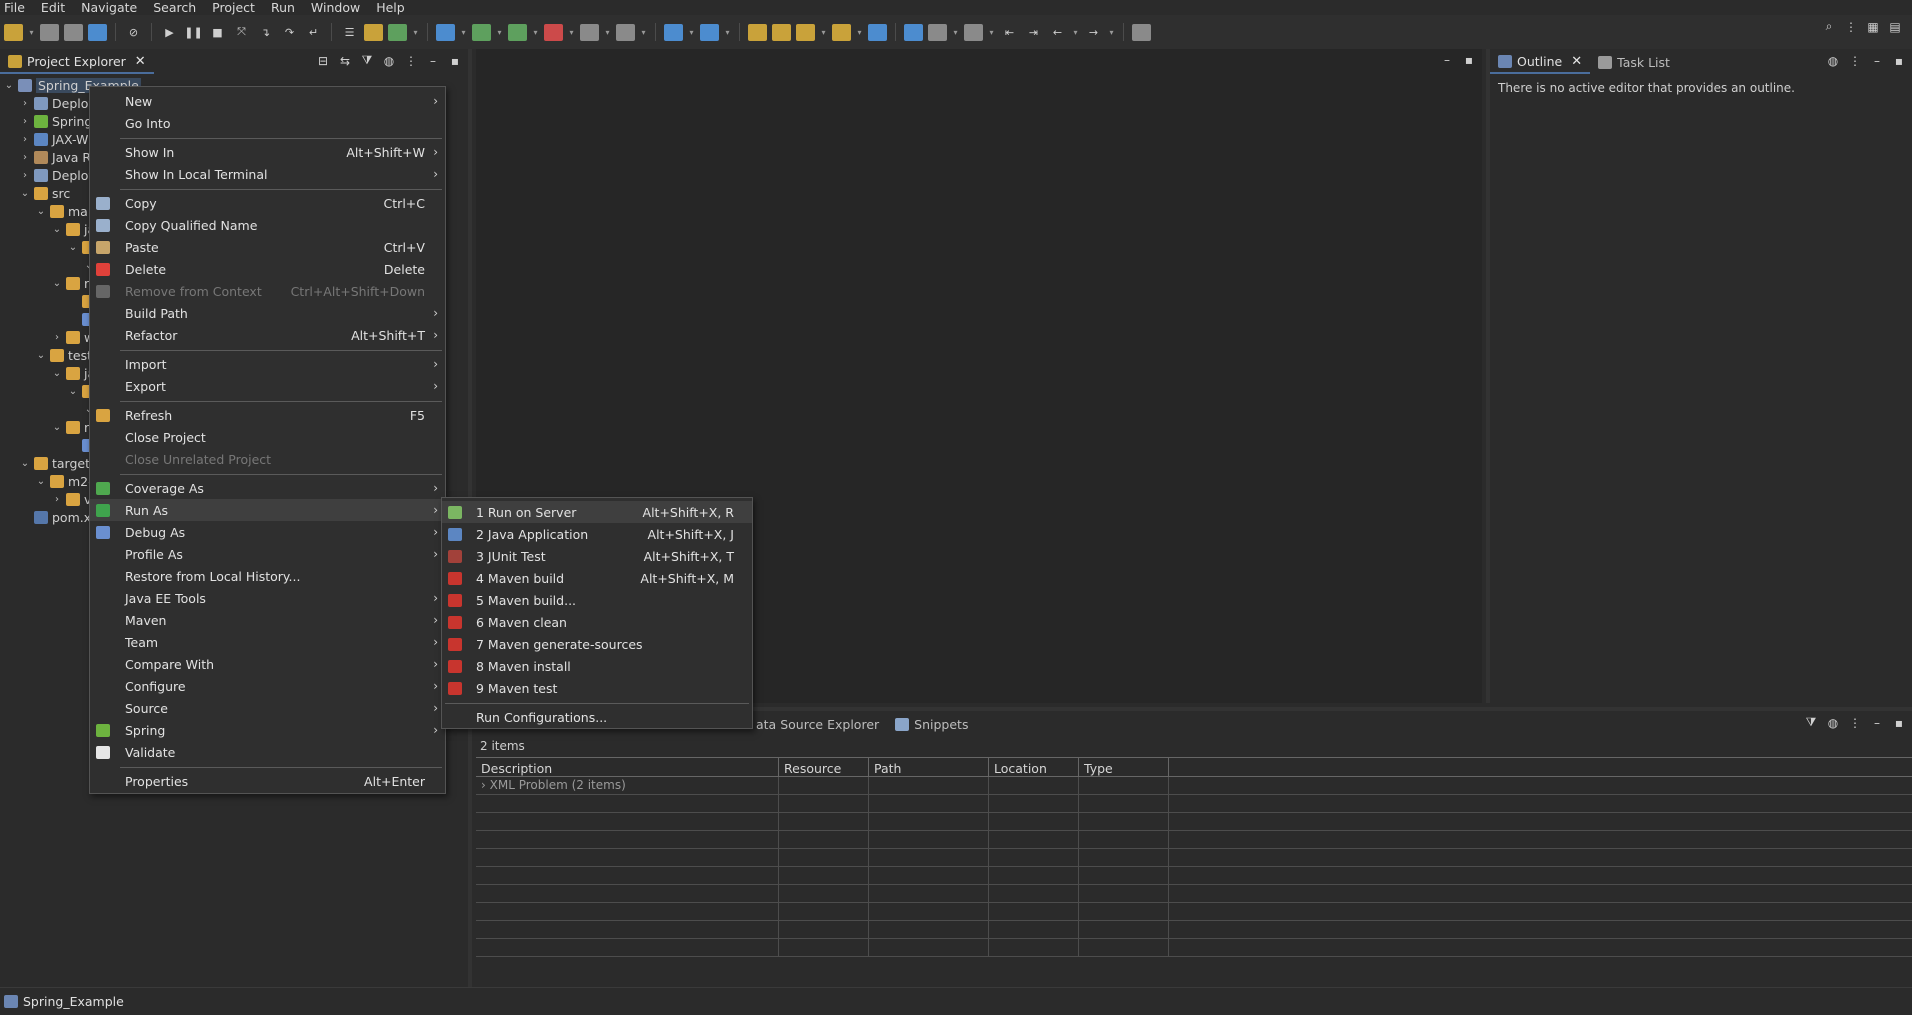  I want to click on external-tools-icon, so click(553, 32).